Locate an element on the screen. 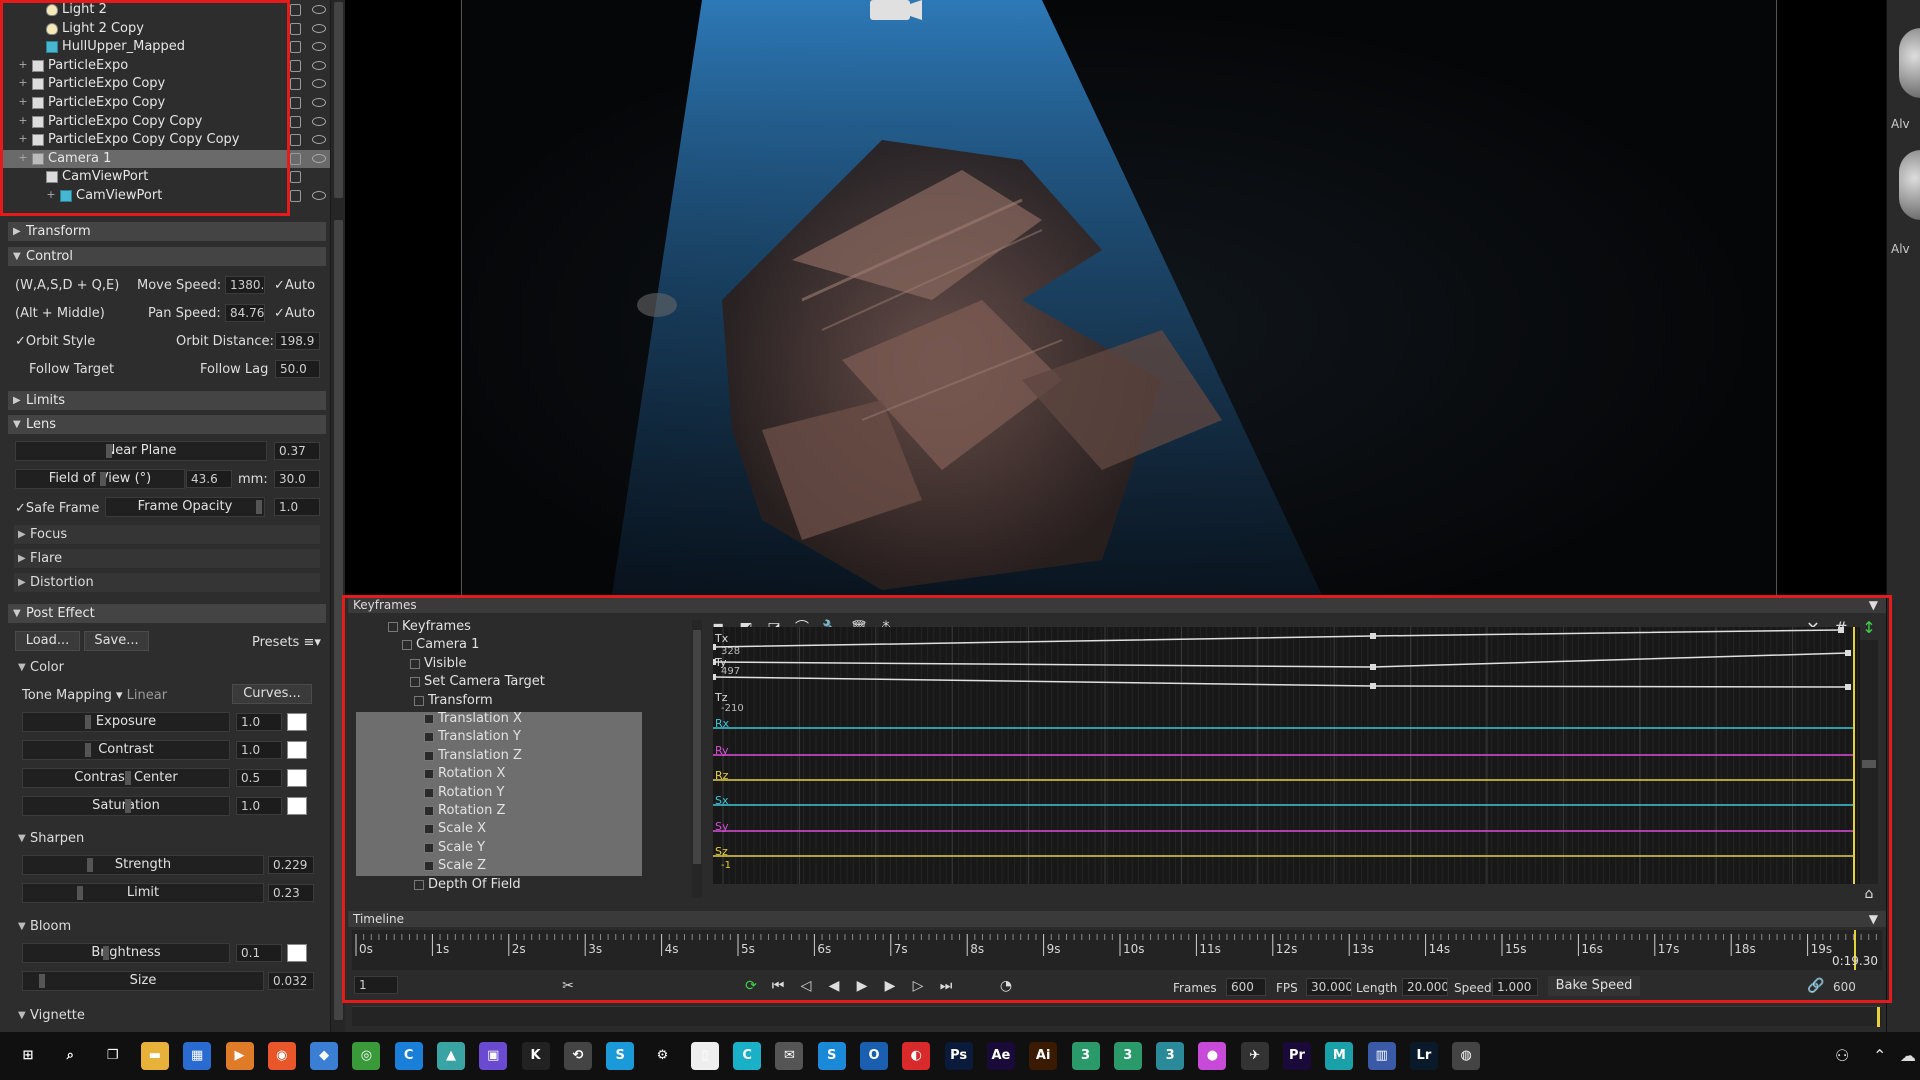 The image size is (1920, 1080). brightness-slider: Brightness is located at coordinates (126, 953).